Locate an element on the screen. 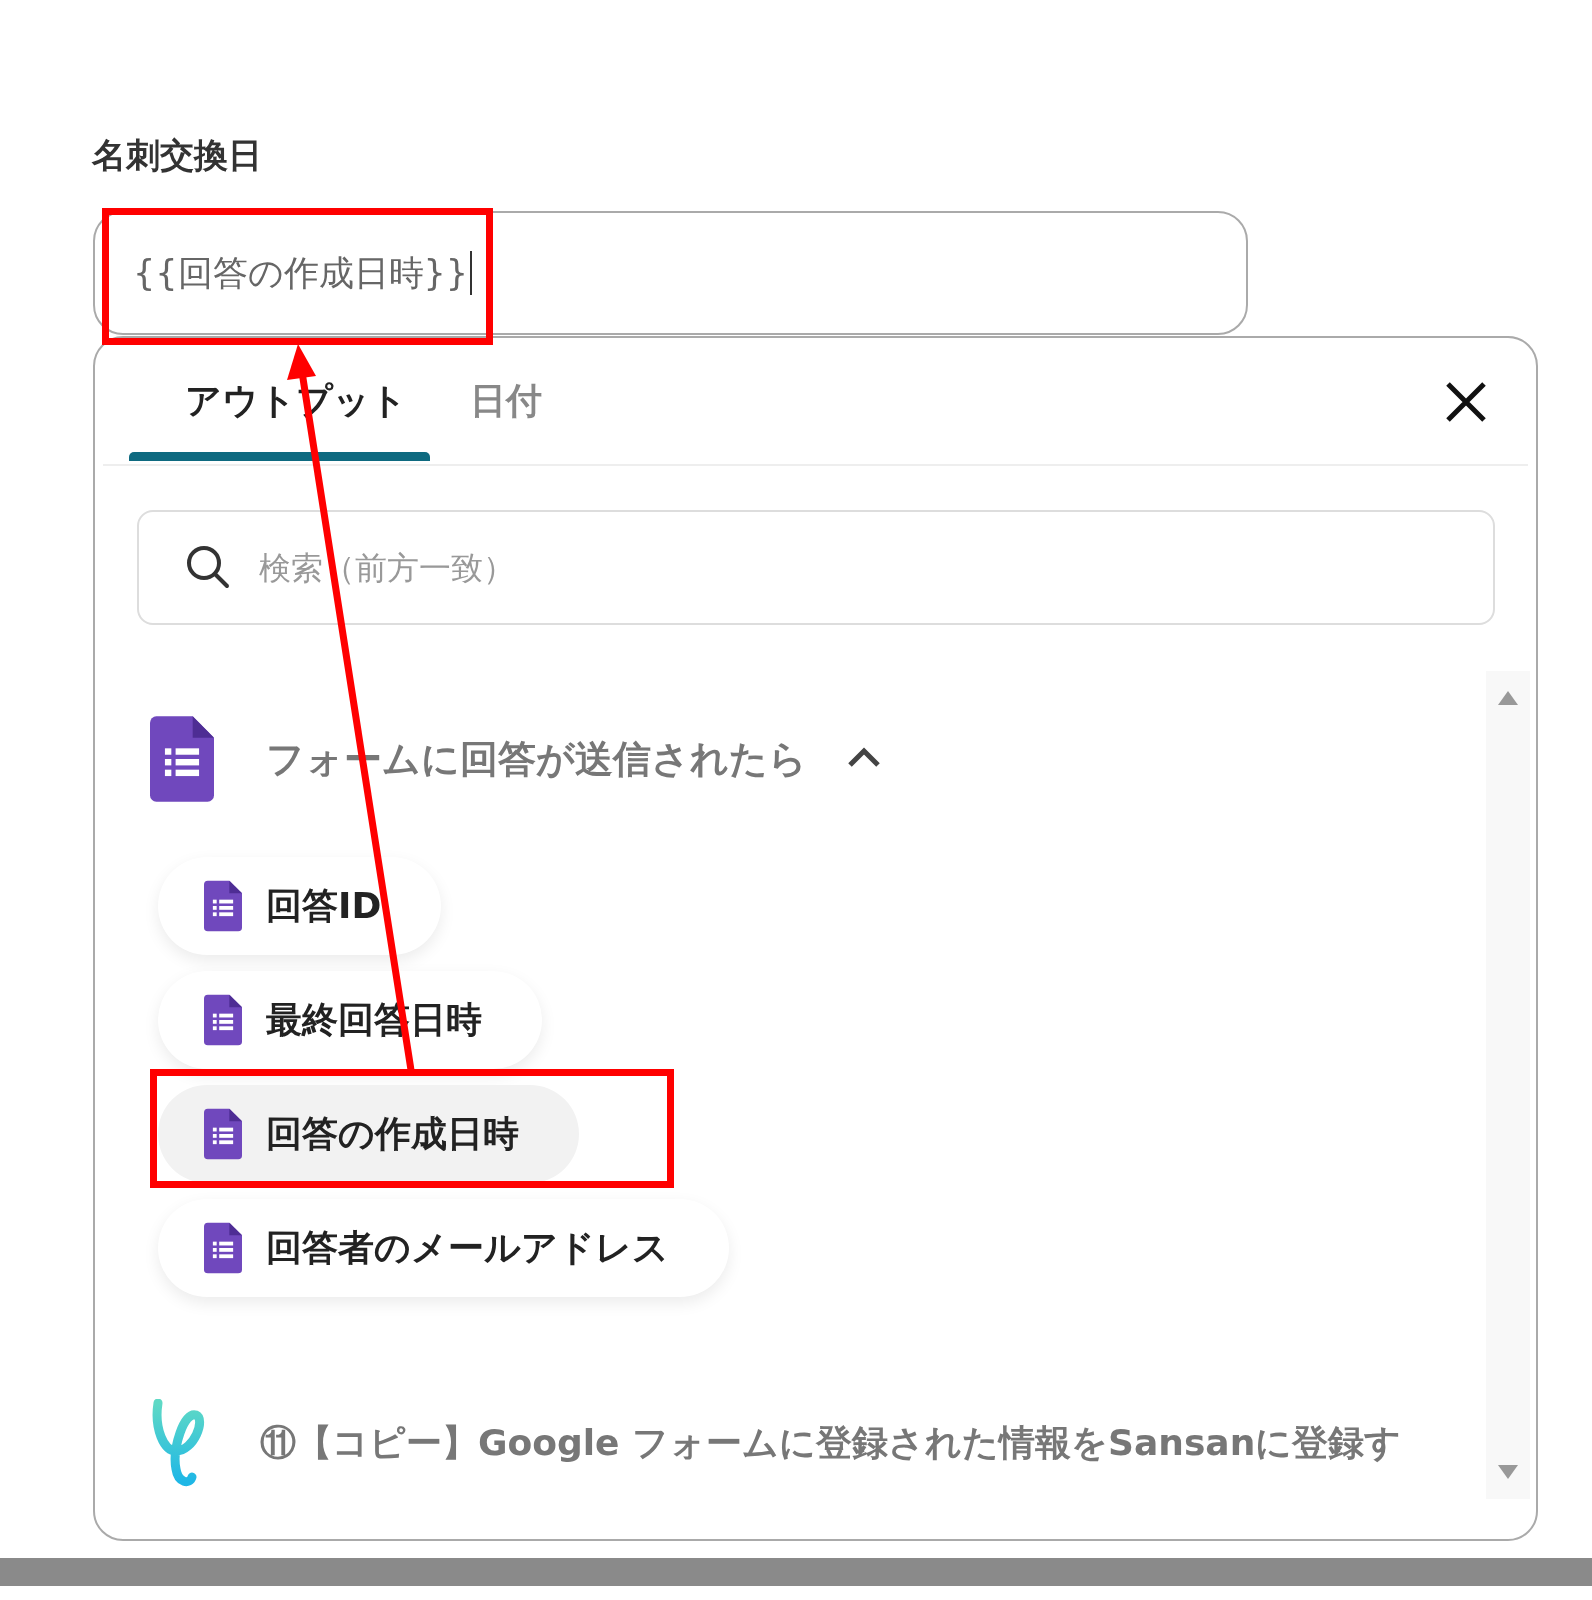 The width and height of the screenshot is (1592, 1600). forms-app-icon is located at coordinates (182, 759).